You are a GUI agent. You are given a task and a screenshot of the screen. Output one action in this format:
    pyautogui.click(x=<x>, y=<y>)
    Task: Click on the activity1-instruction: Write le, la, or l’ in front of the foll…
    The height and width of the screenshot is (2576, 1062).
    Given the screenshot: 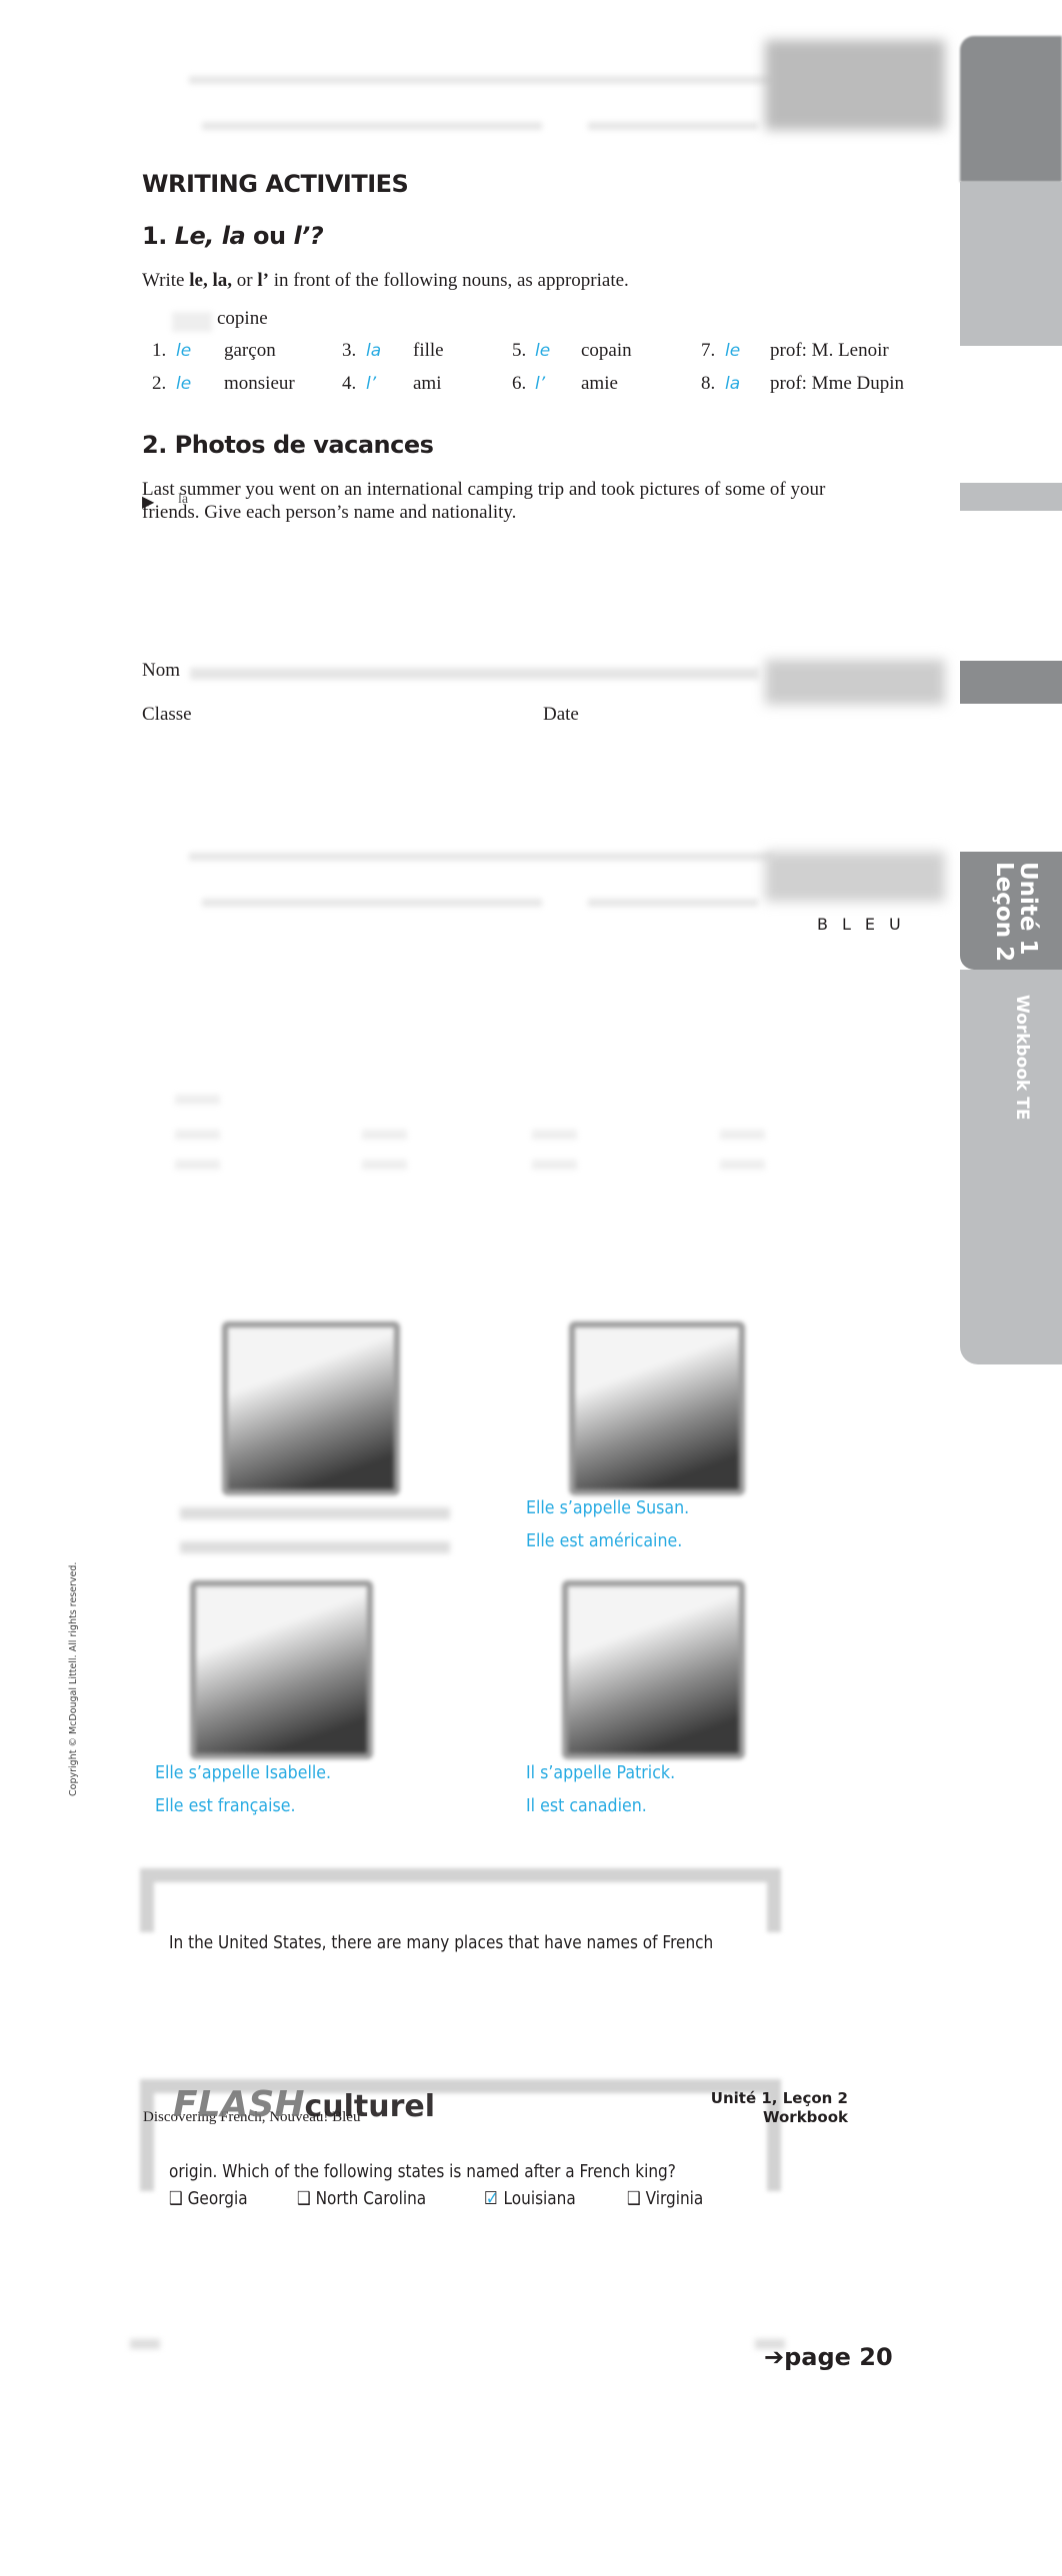 What is the action you would take?
    pyautogui.click(x=385, y=281)
    